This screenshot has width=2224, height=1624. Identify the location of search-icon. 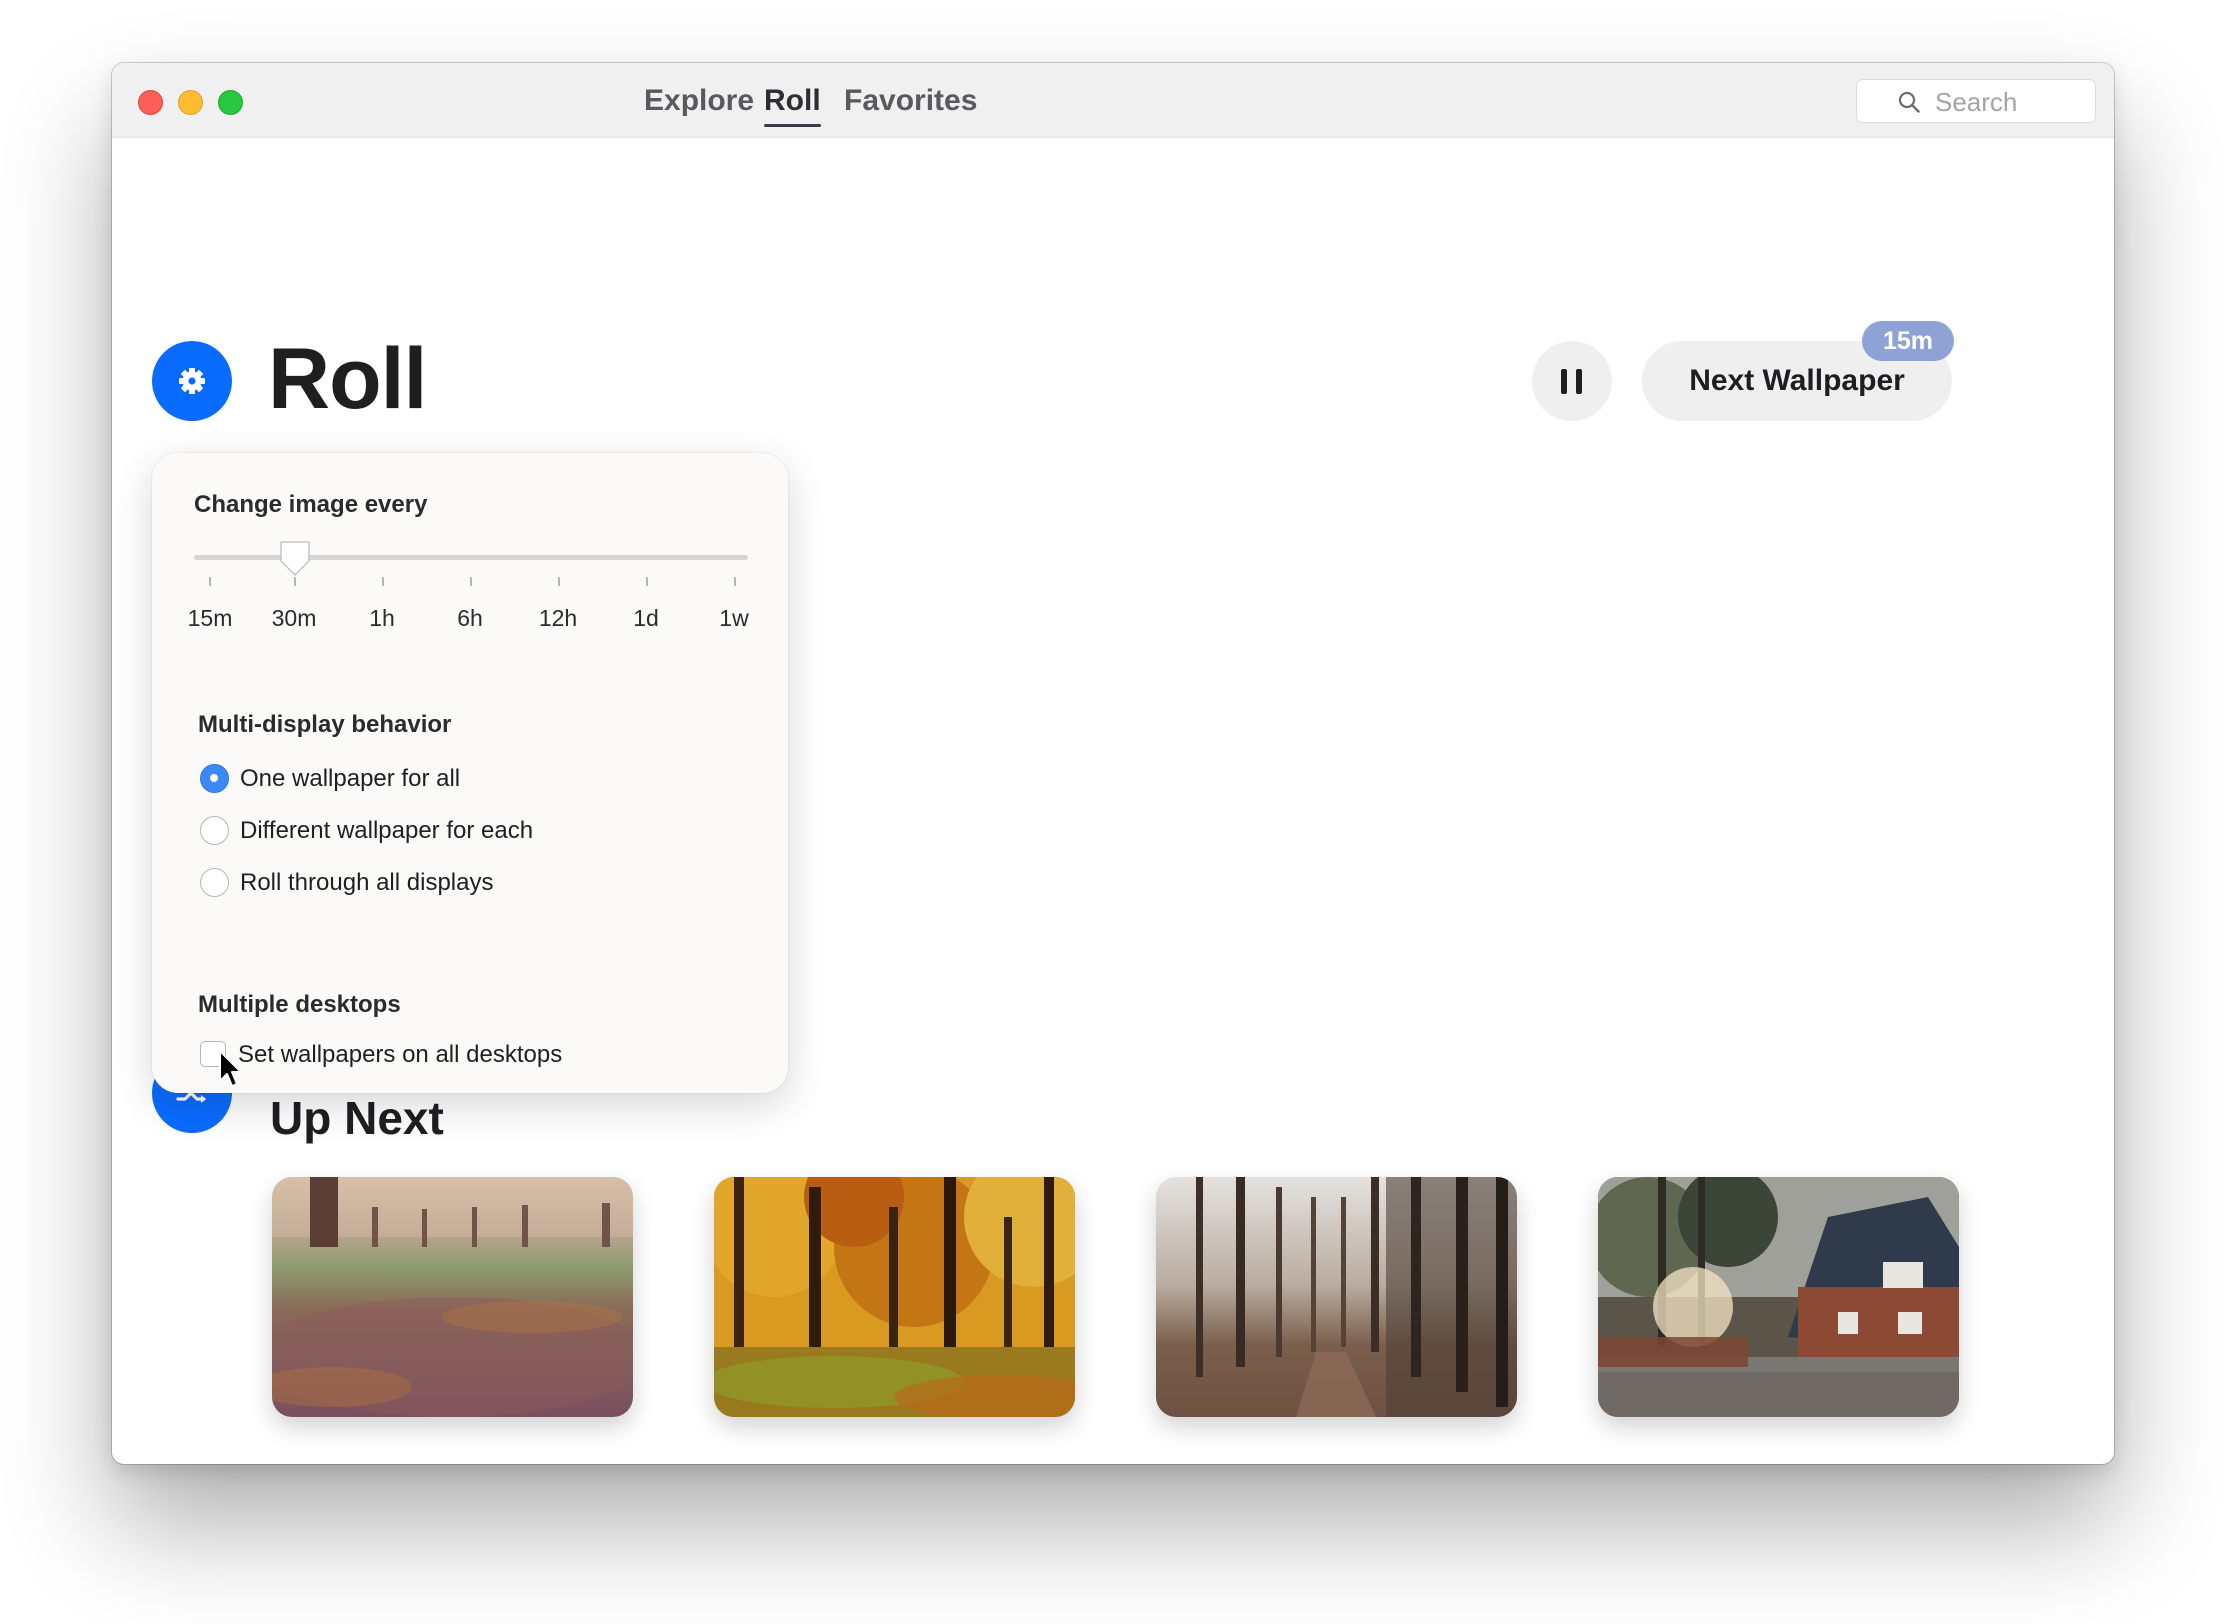
(1909, 102).